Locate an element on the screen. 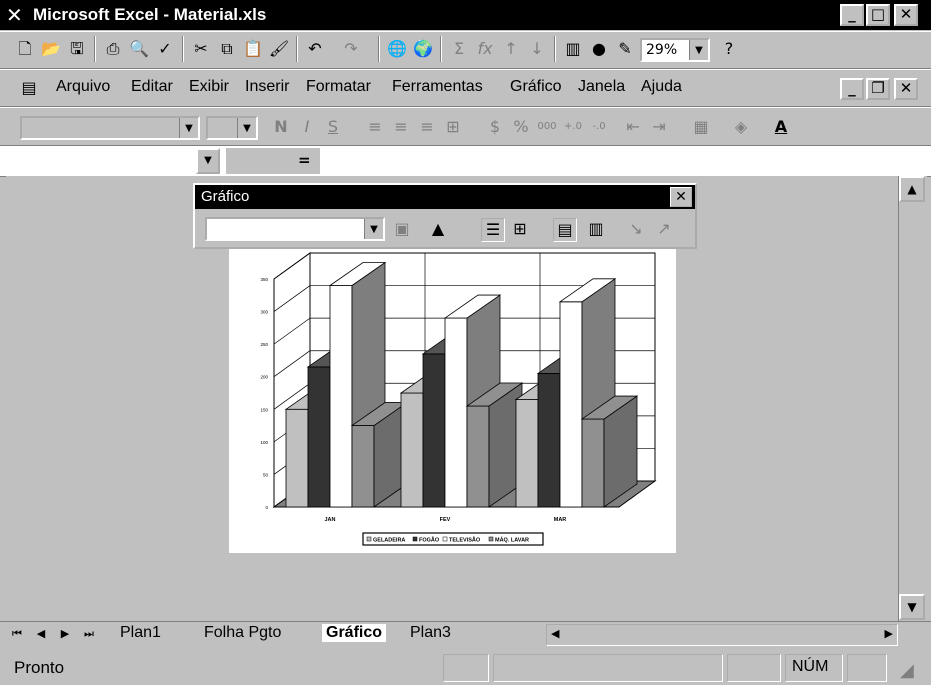 The width and height of the screenshot is (931, 685). tab-plan1: Plan1 is located at coordinates (140, 633).